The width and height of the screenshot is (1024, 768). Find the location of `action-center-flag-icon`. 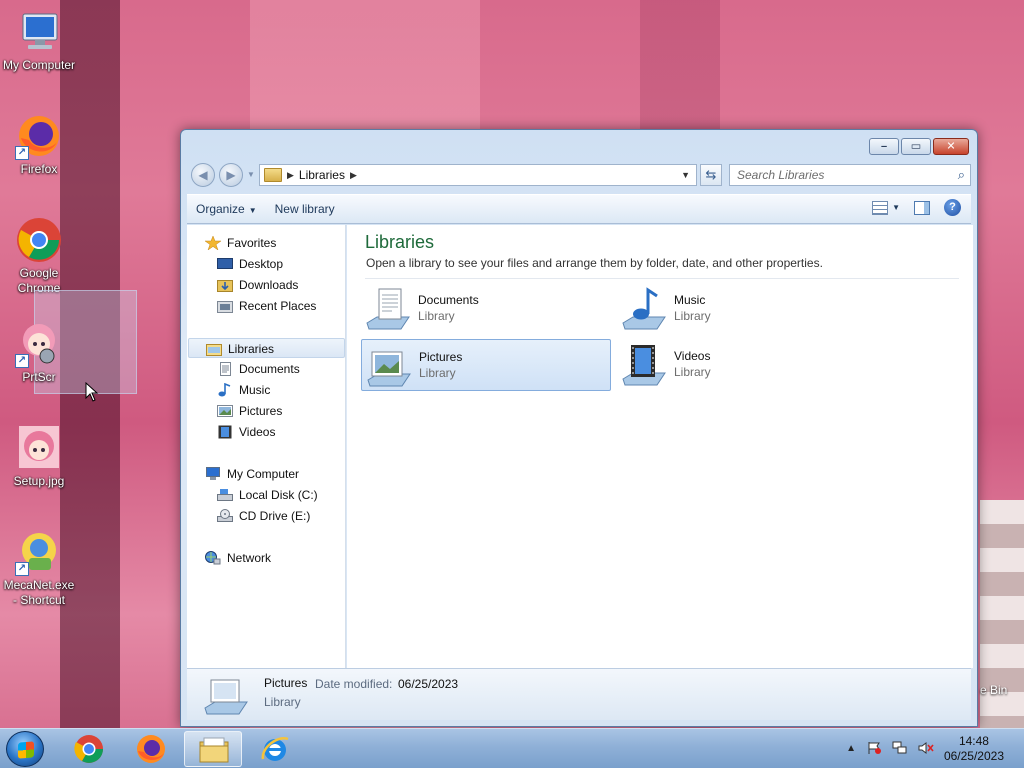

action-center-flag-icon is located at coordinates (874, 748).